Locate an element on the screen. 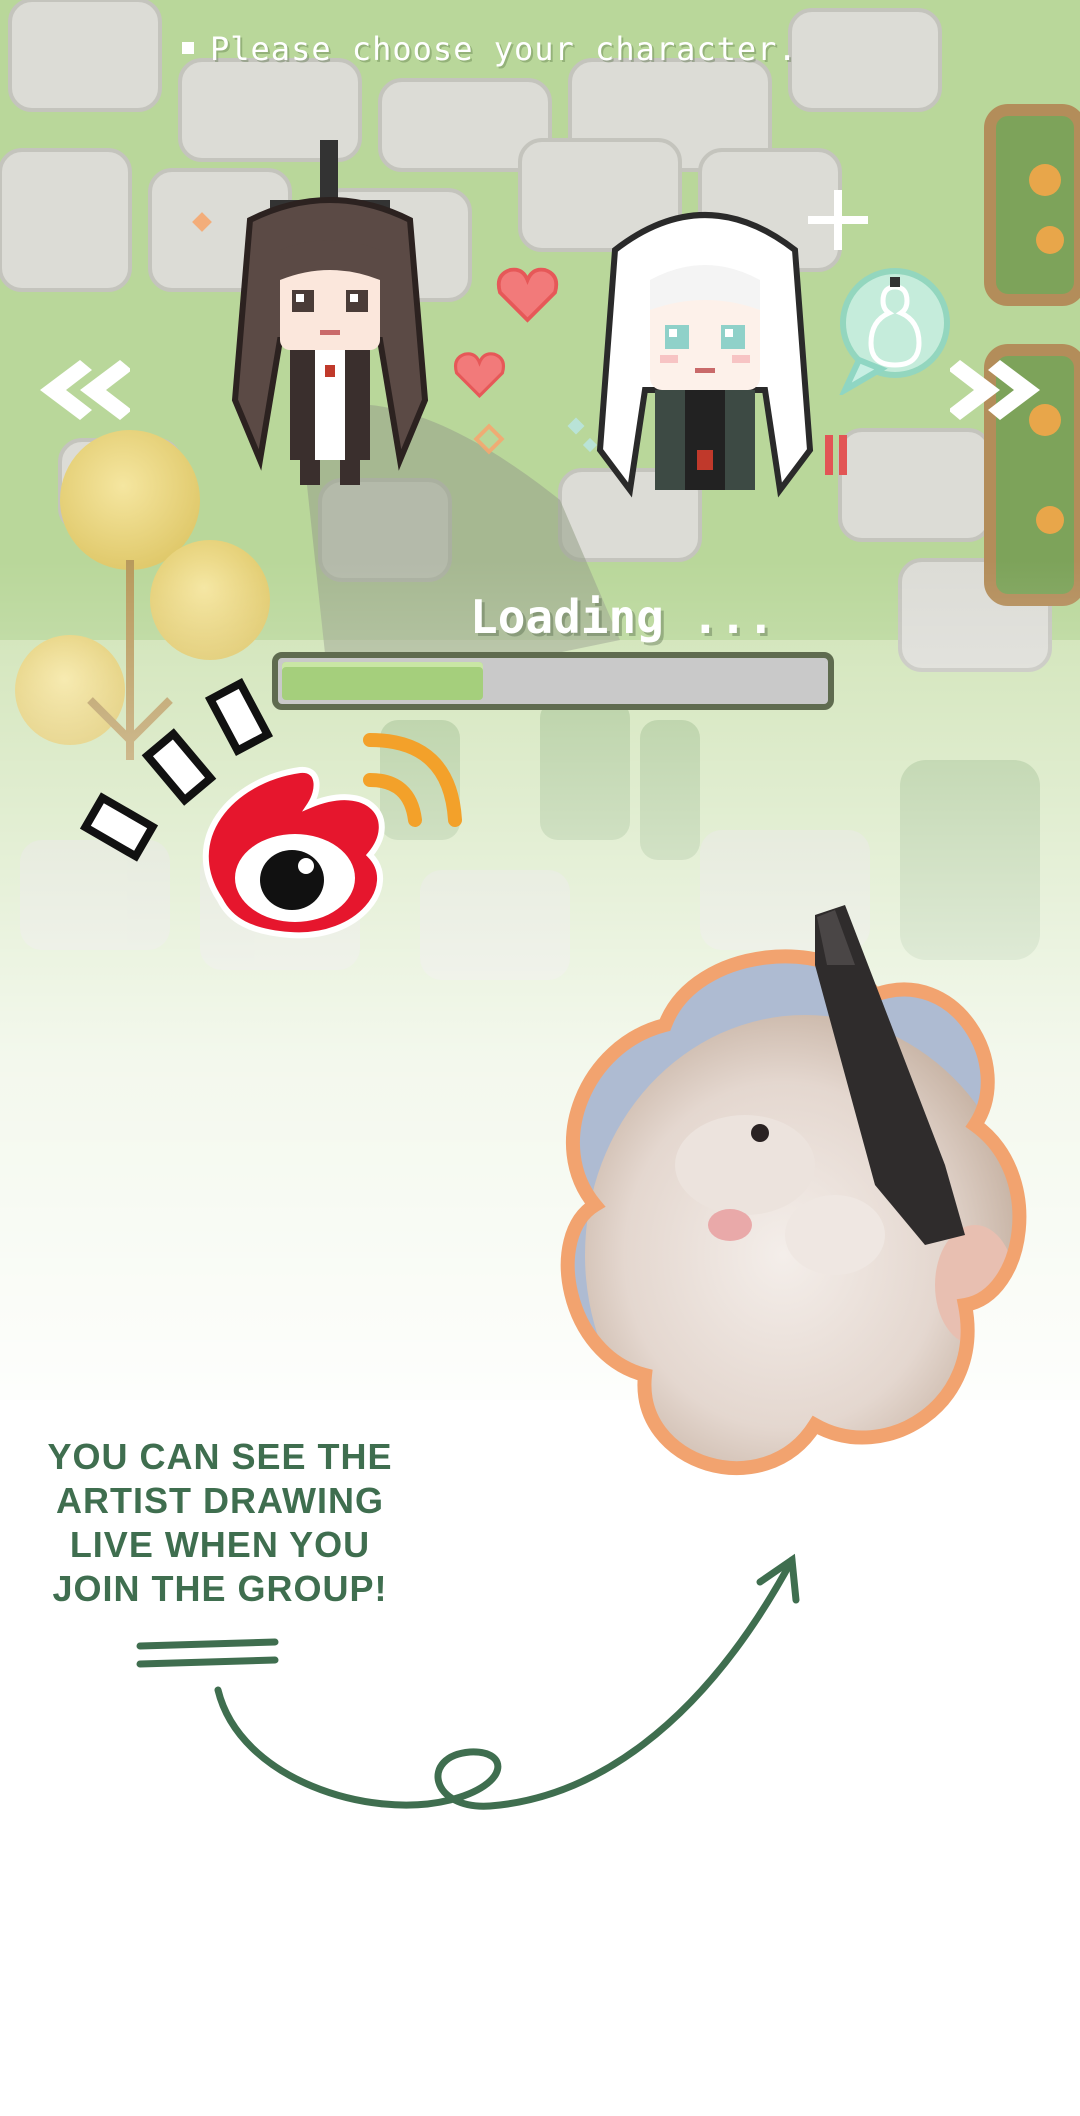  prompt-text: Please choose your character. is located at coordinates (504, 49).